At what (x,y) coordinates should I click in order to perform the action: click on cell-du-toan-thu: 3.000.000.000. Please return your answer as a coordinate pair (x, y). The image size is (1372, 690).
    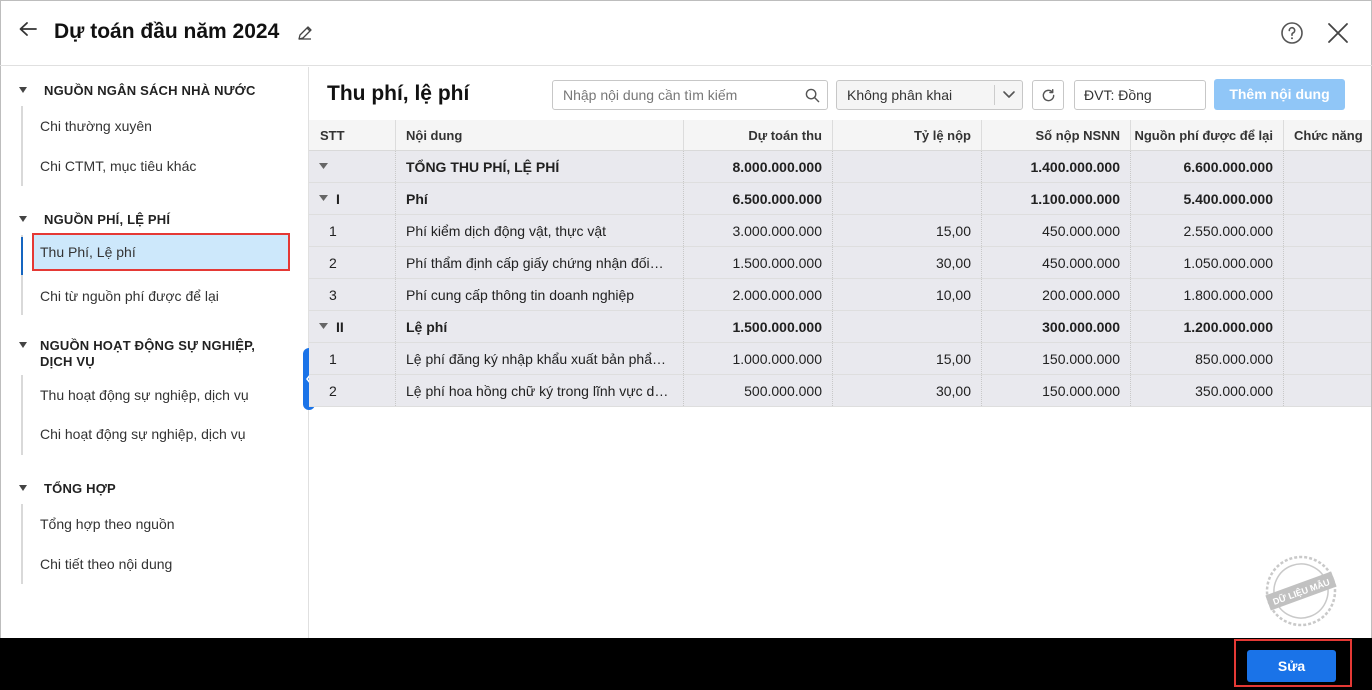
    Looking at the image, I should click on (758, 230).